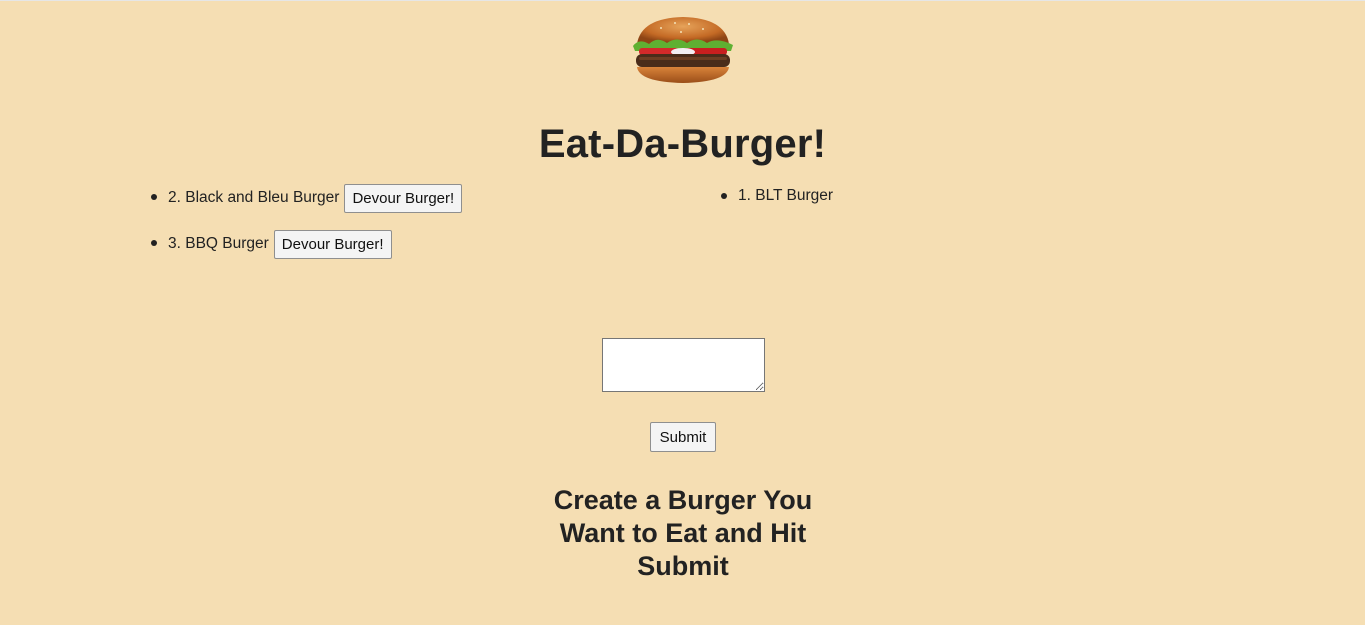 The image size is (1365, 625). What do you see at coordinates (682, 144) in the screenshot?
I see `page-title: Eat-Da-Burger!` at bounding box center [682, 144].